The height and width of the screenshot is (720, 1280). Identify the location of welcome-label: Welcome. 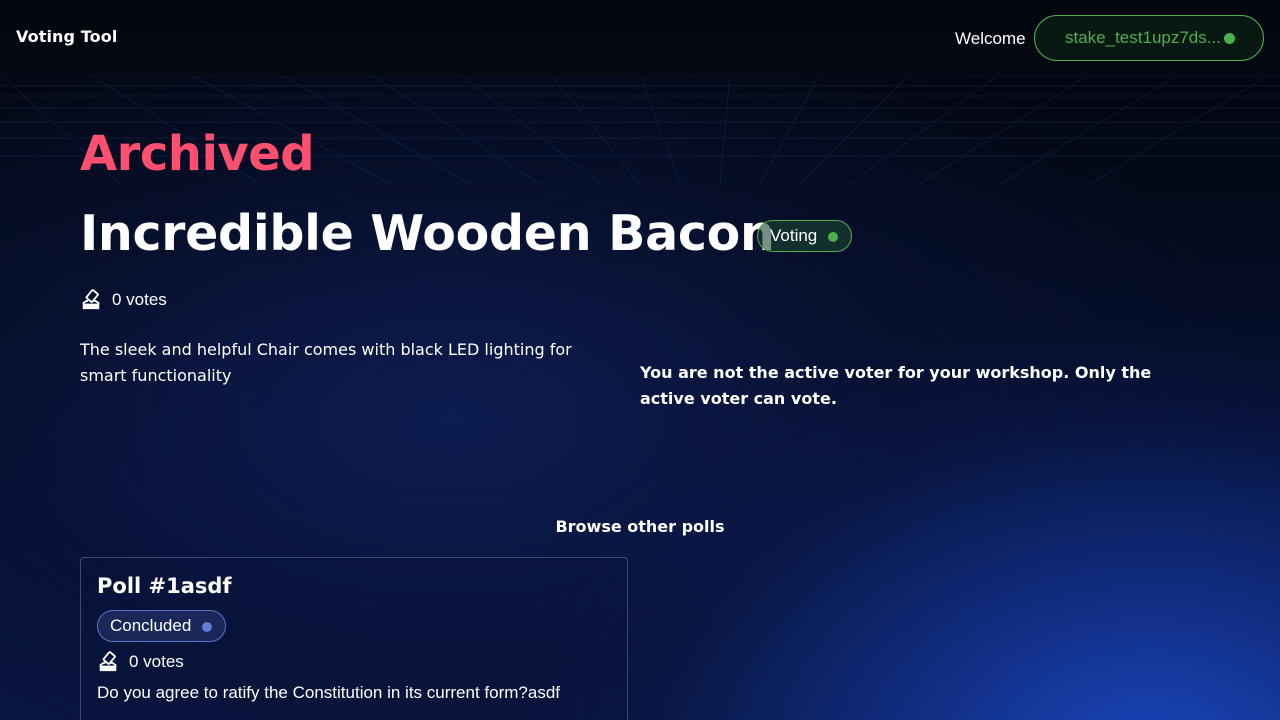
(990, 38).